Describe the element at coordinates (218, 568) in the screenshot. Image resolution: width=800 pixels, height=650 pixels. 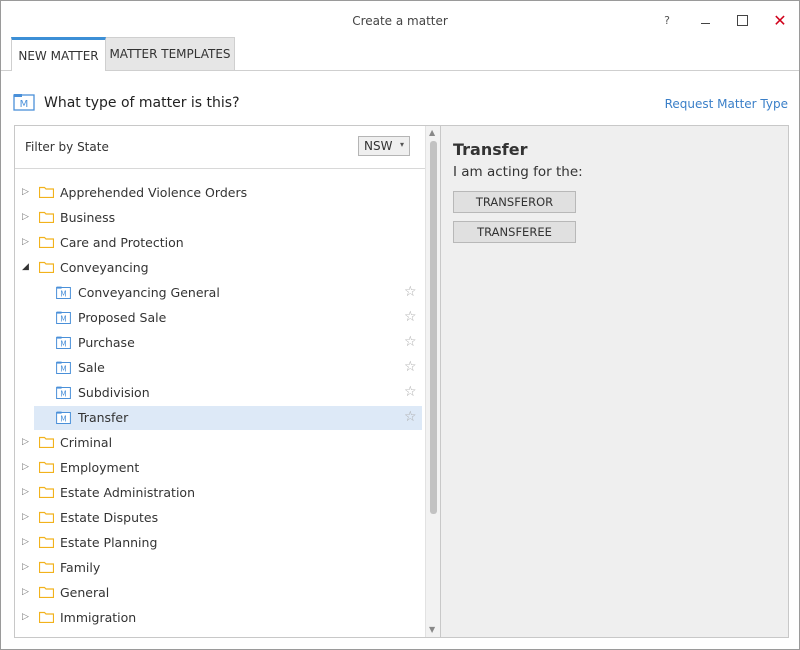
I see `tree-item-family: ▷ Family` at that location.